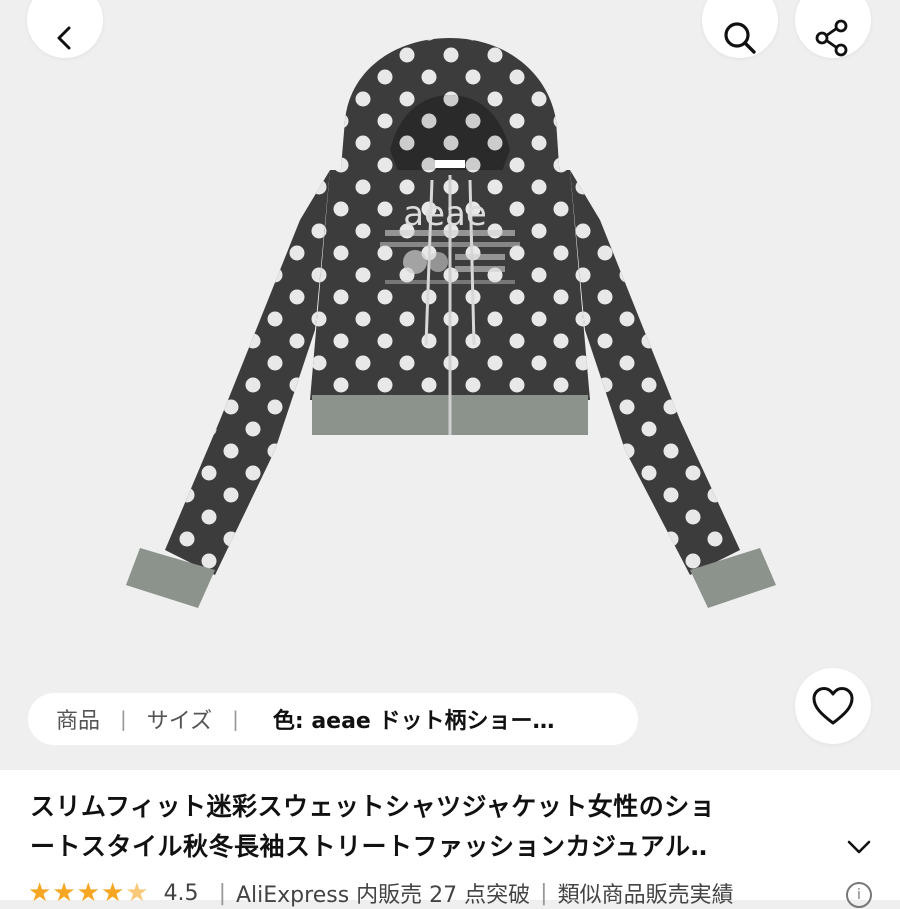 This screenshot has width=900, height=909. What do you see at coordinates (179, 719) in the screenshot?
I see `tab-size: サイズ` at bounding box center [179, 719].